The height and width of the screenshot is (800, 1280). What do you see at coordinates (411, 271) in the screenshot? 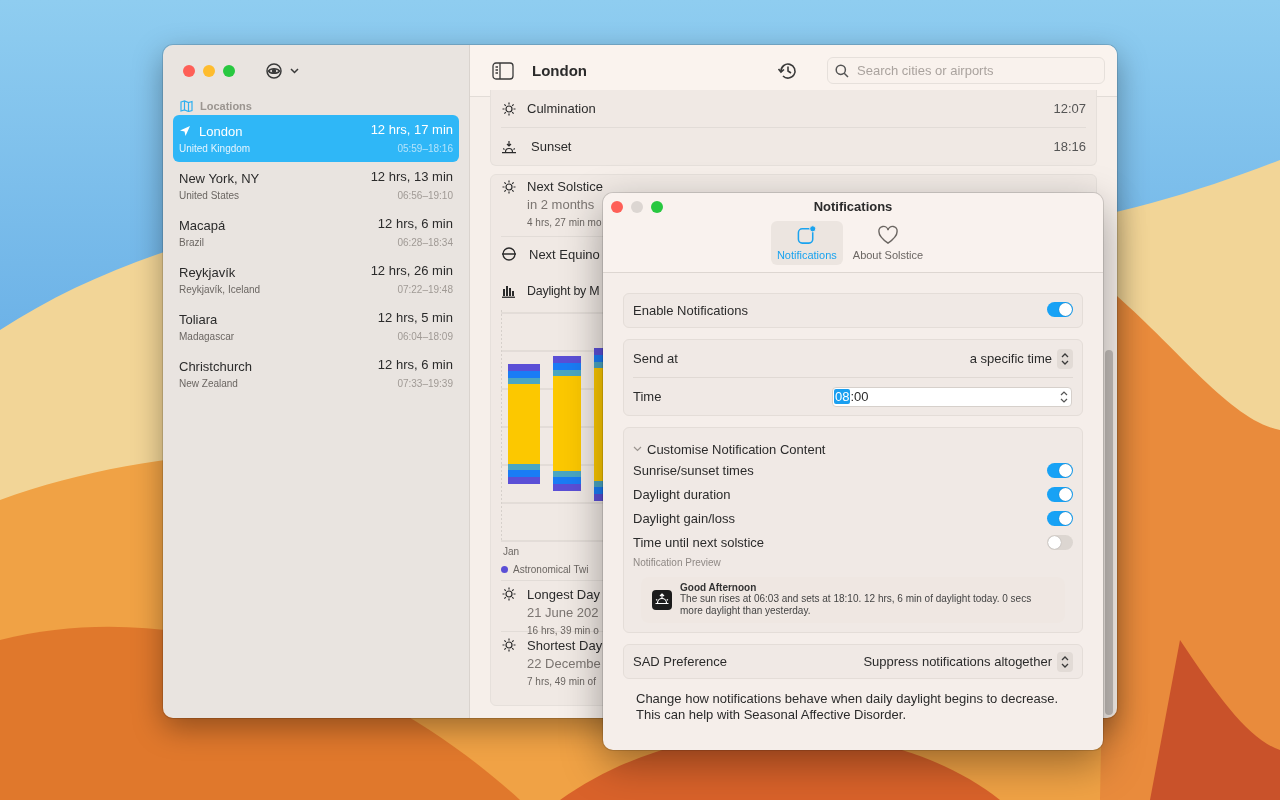
I see `daylight-duration: 12 hrs, 26 min` at bounding box center [411, 271].